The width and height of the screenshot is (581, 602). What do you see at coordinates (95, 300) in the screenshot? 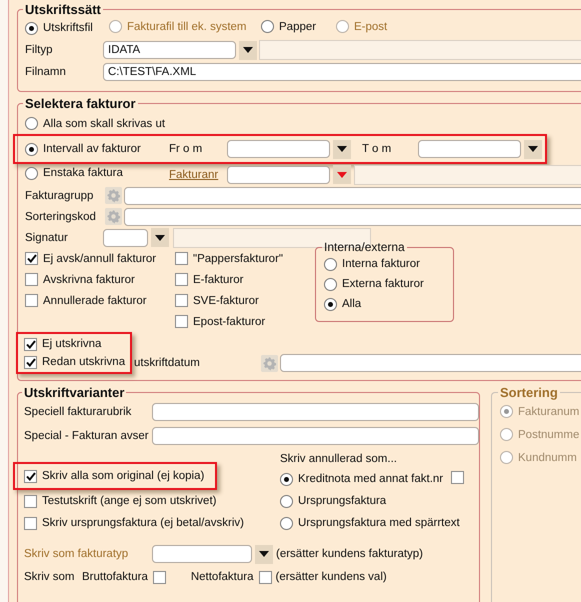
I see `option-label: Annullerade fakturor` at bounding box center [95, 300].